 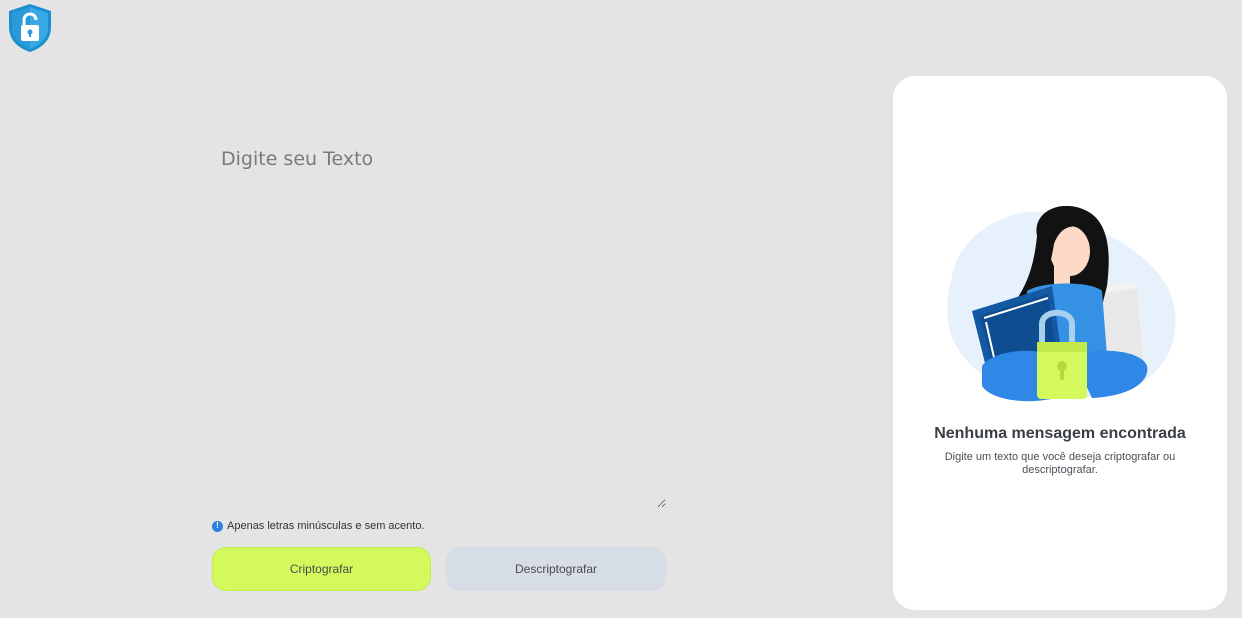 What do you see at coordinates (1060, 433) in the screenshot?
I see `empty-state-title: Nenhuma mensagem encontrada` at bounding box center [1060, 433].